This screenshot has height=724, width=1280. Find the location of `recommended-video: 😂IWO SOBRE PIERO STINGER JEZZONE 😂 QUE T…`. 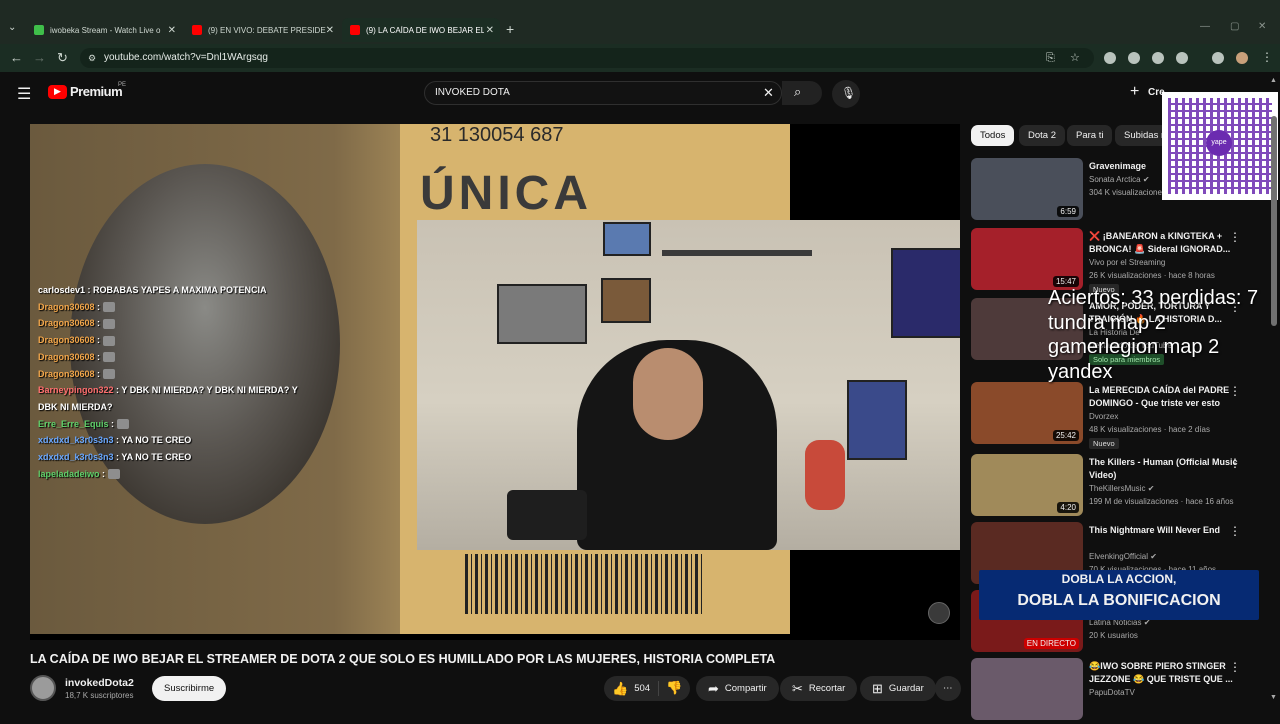

recommended-video: 😂IWO SOBRE PIERO STINGER JEZZONE 😂 QUE T… is located at coordinates (1121, 691).